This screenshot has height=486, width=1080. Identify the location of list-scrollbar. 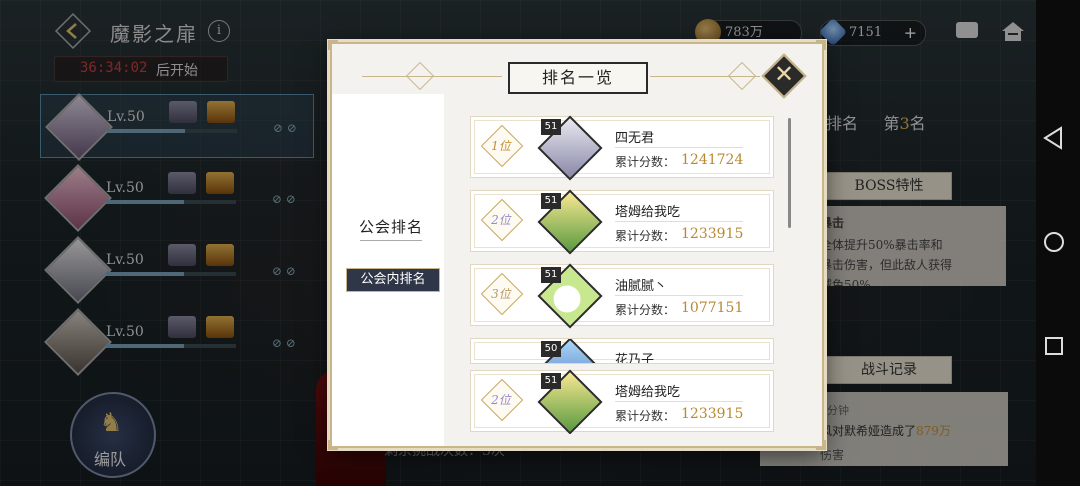
(789, 173).